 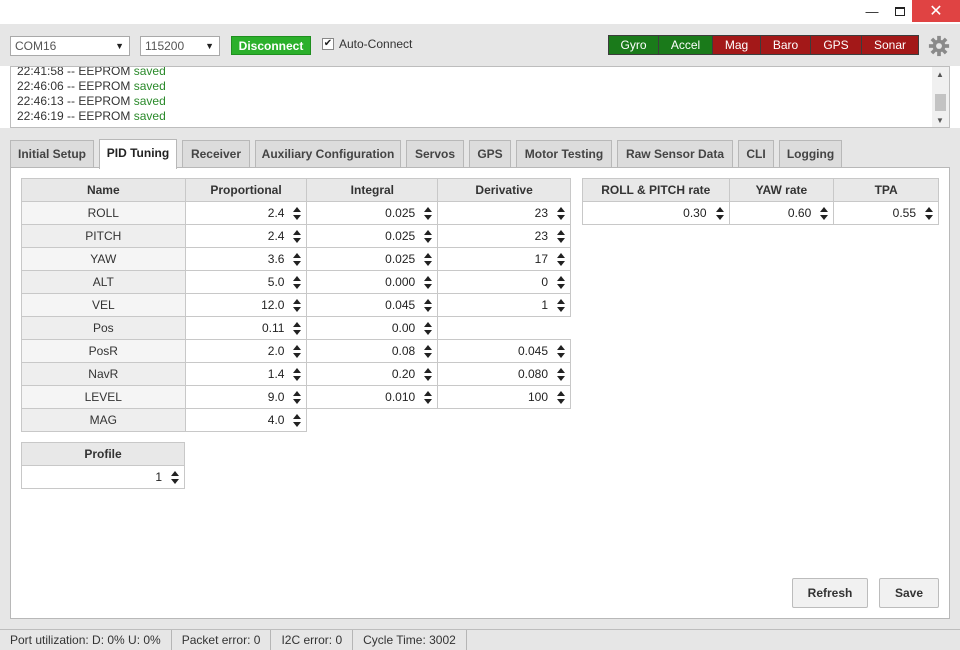 I want to click on auto-connect-toggle: ✔ Auto-Connect, so click(x=367, y=44).